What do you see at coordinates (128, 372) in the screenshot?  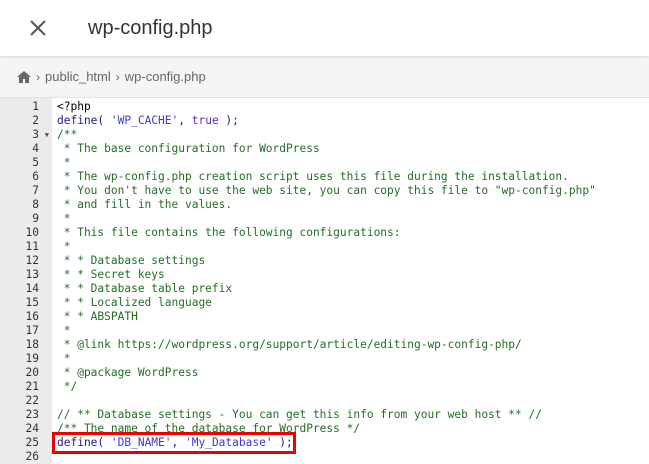 I see `code-token: * @package WordPress` at bounding box center [128, 372].